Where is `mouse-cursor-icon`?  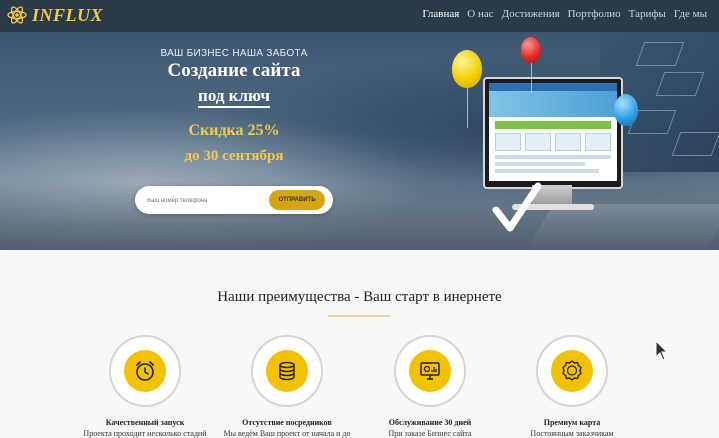 mouse-cursor-icon is located at coordinates (662, 350).